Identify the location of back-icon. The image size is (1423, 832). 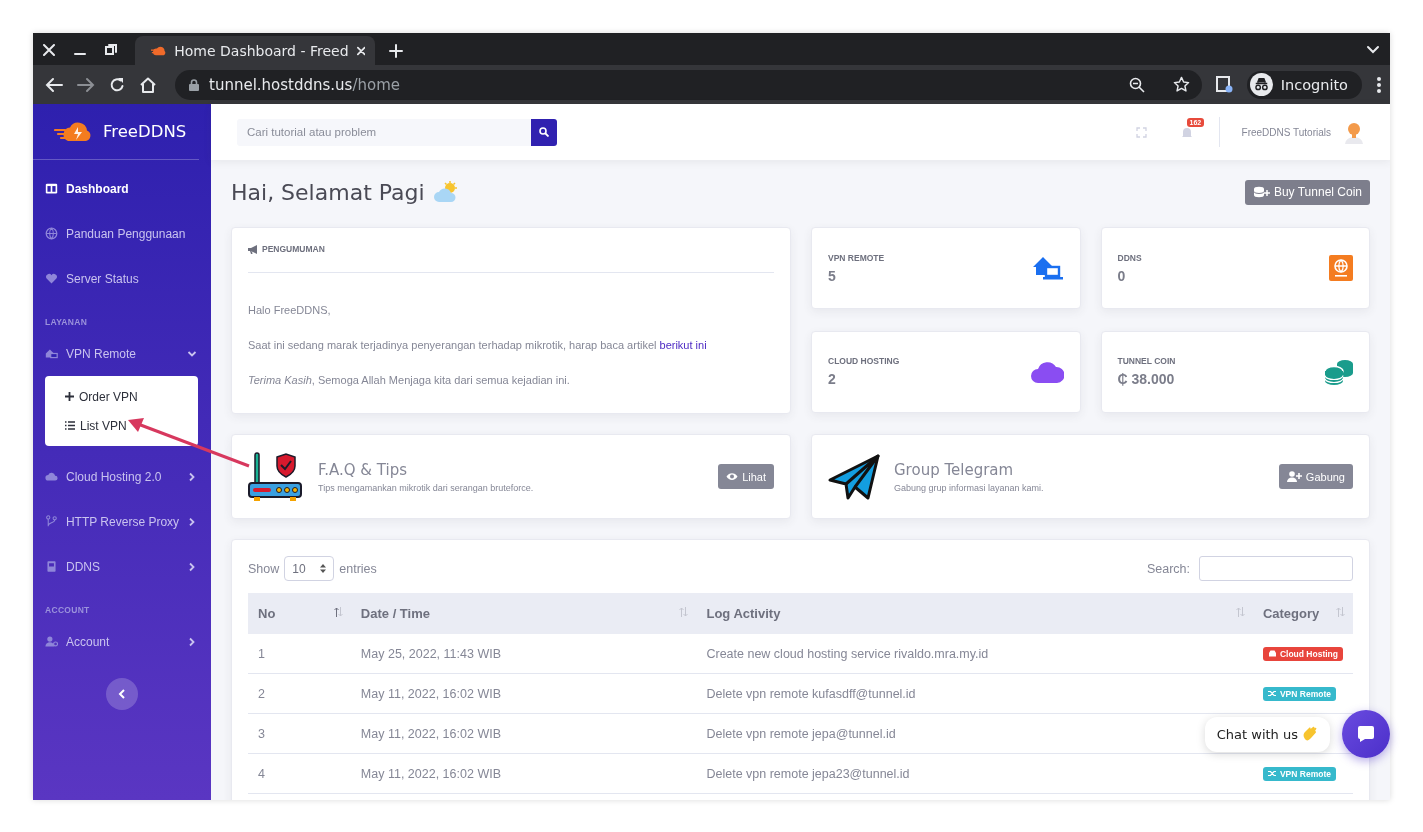
(54, 84).